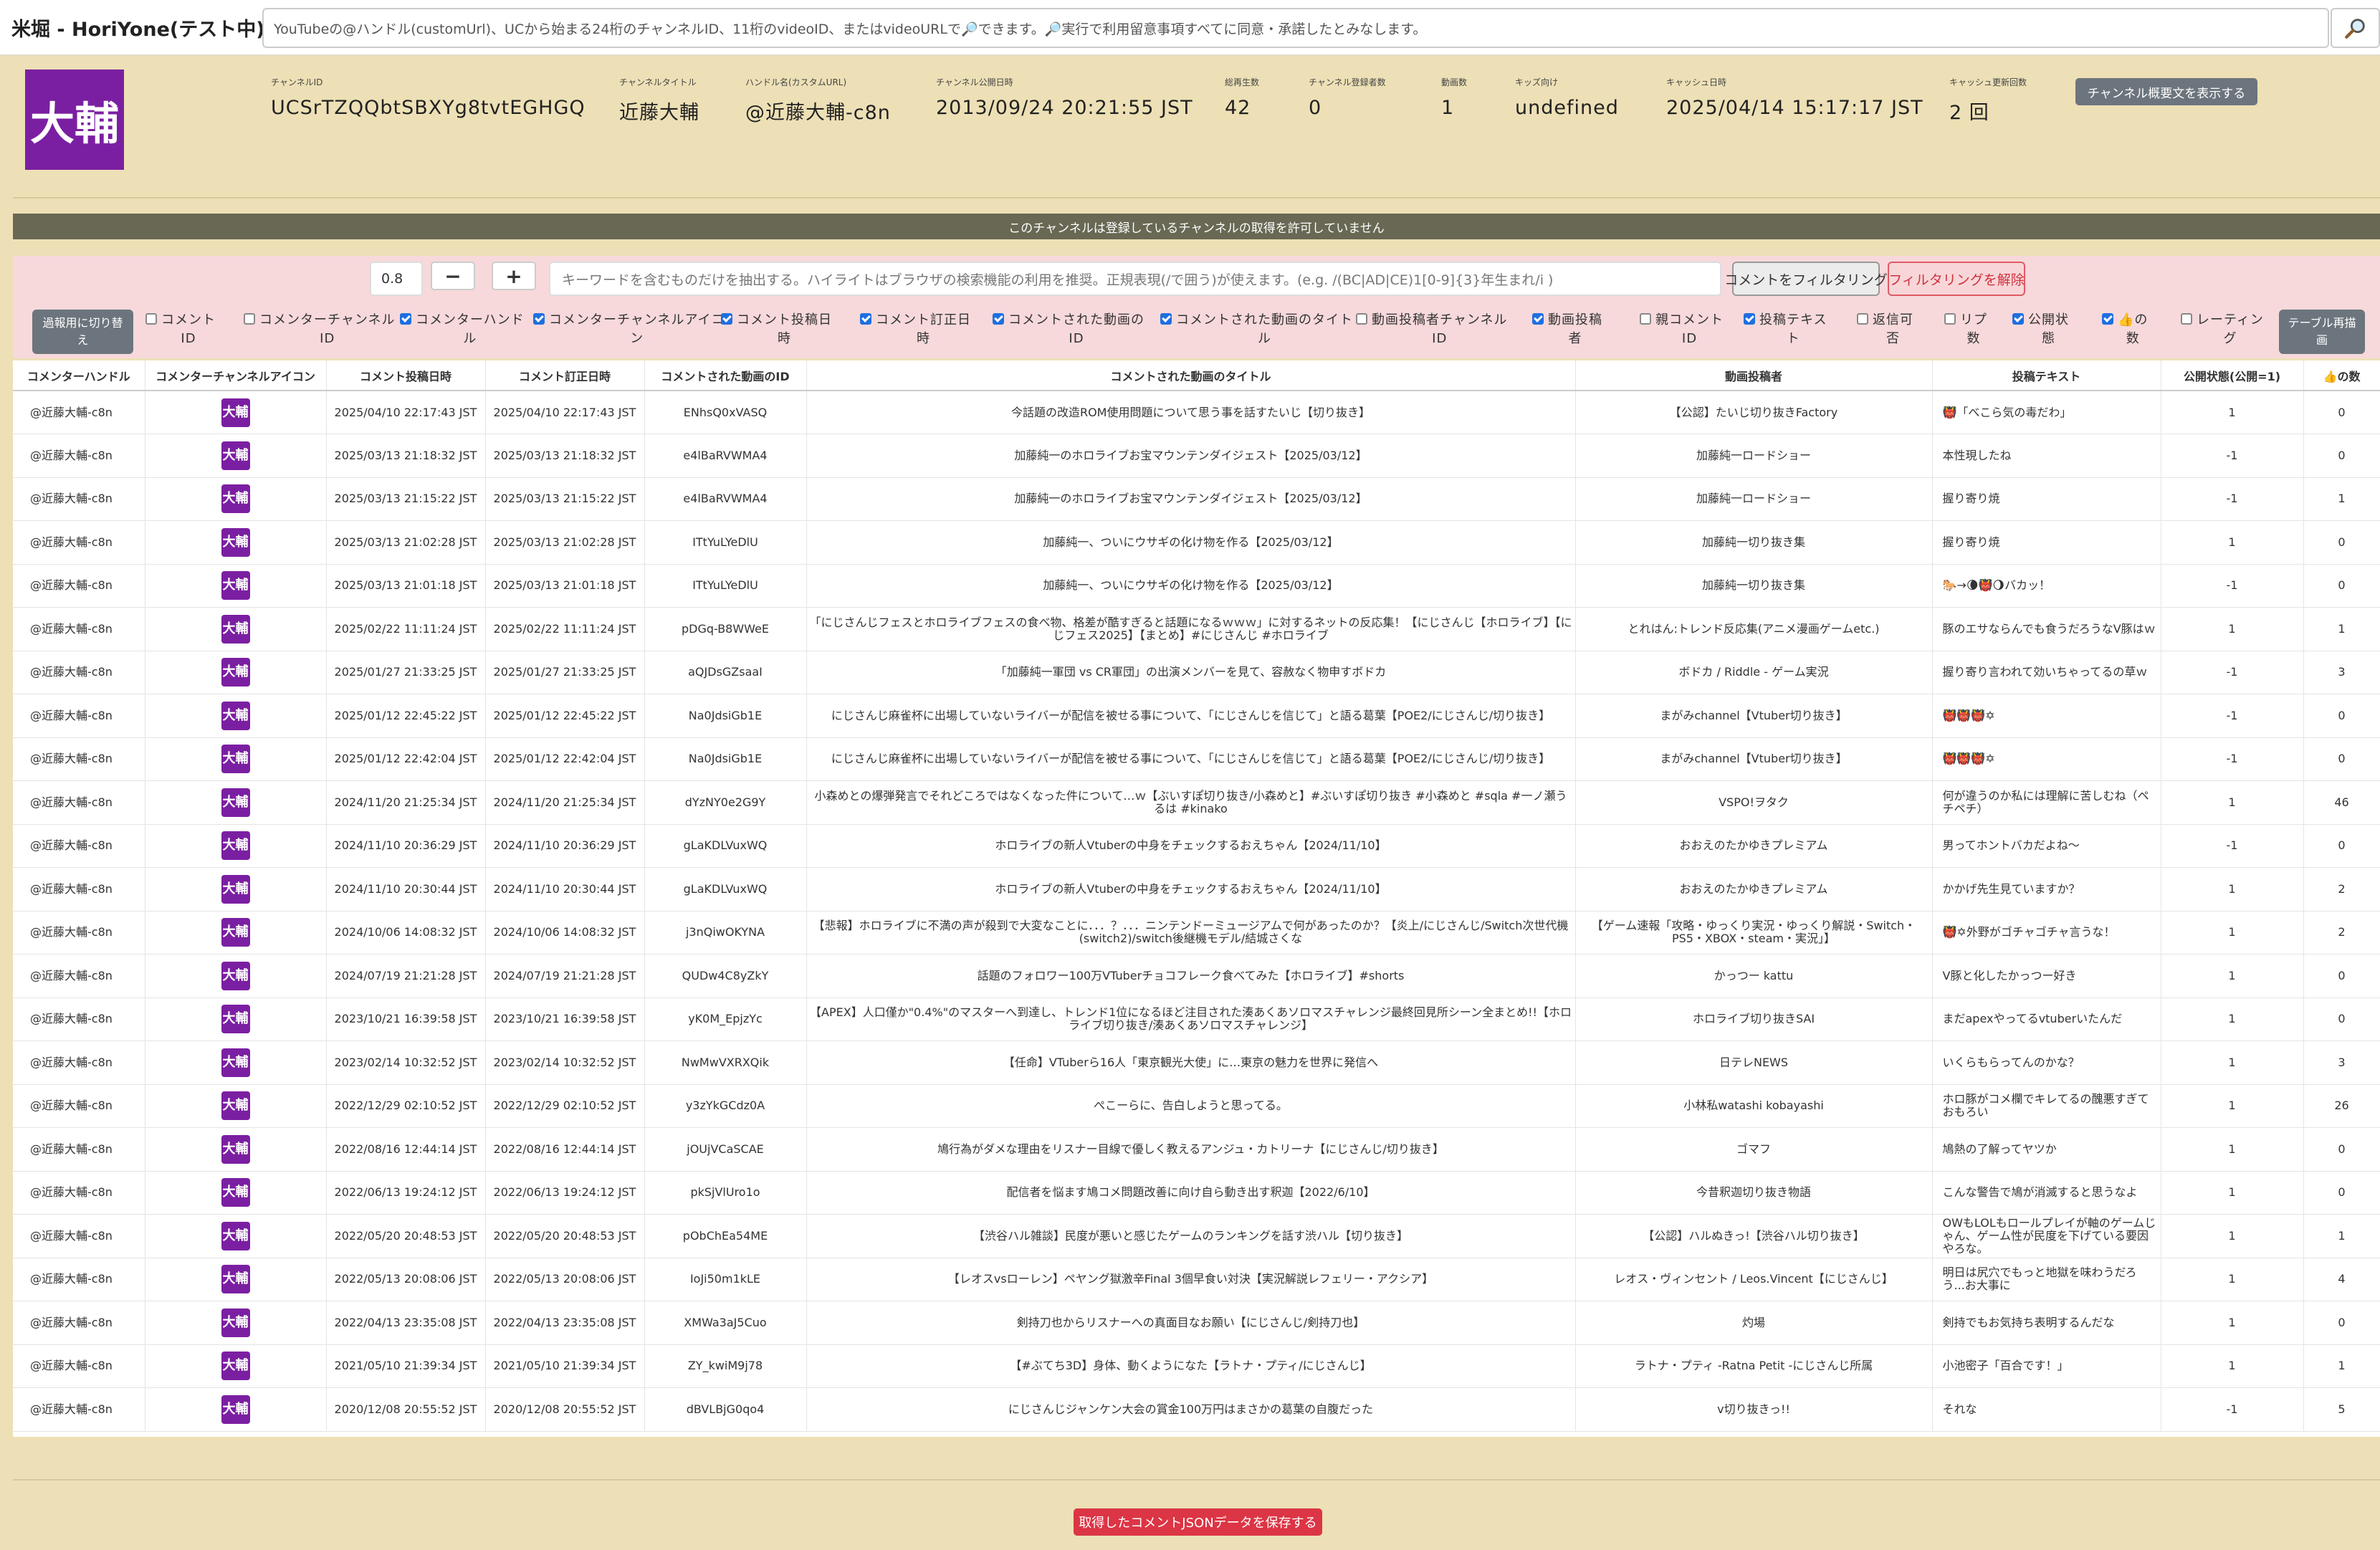  Describe the element at coordinates (1256, 329) in the screenshot. I see `column-toggle: コメントされた動画のタイトル` at that location.